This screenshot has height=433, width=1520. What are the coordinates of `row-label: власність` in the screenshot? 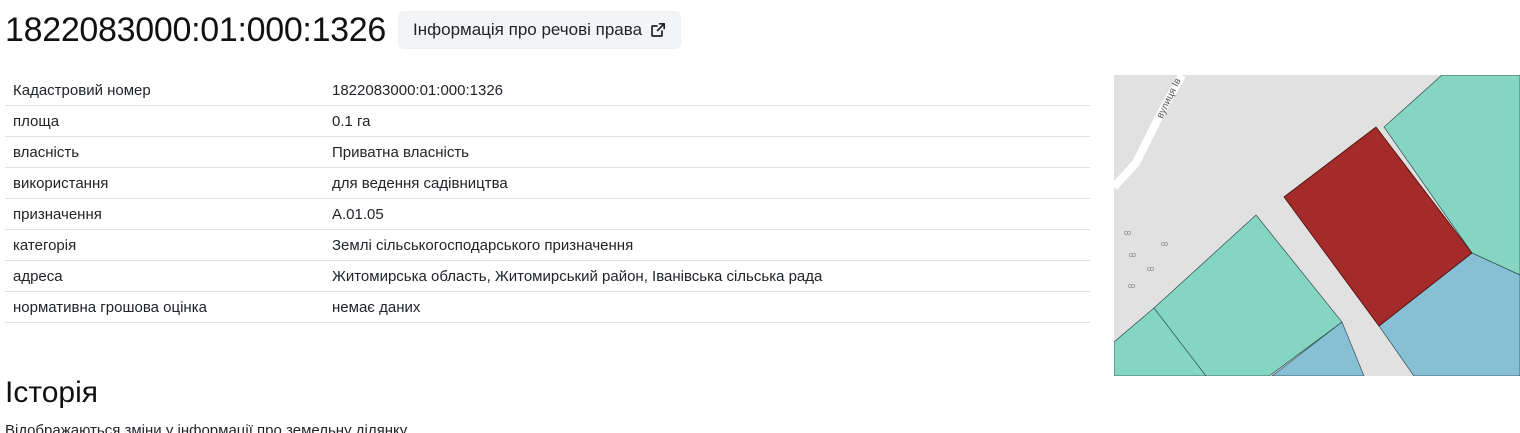 It's located at (164, 152).